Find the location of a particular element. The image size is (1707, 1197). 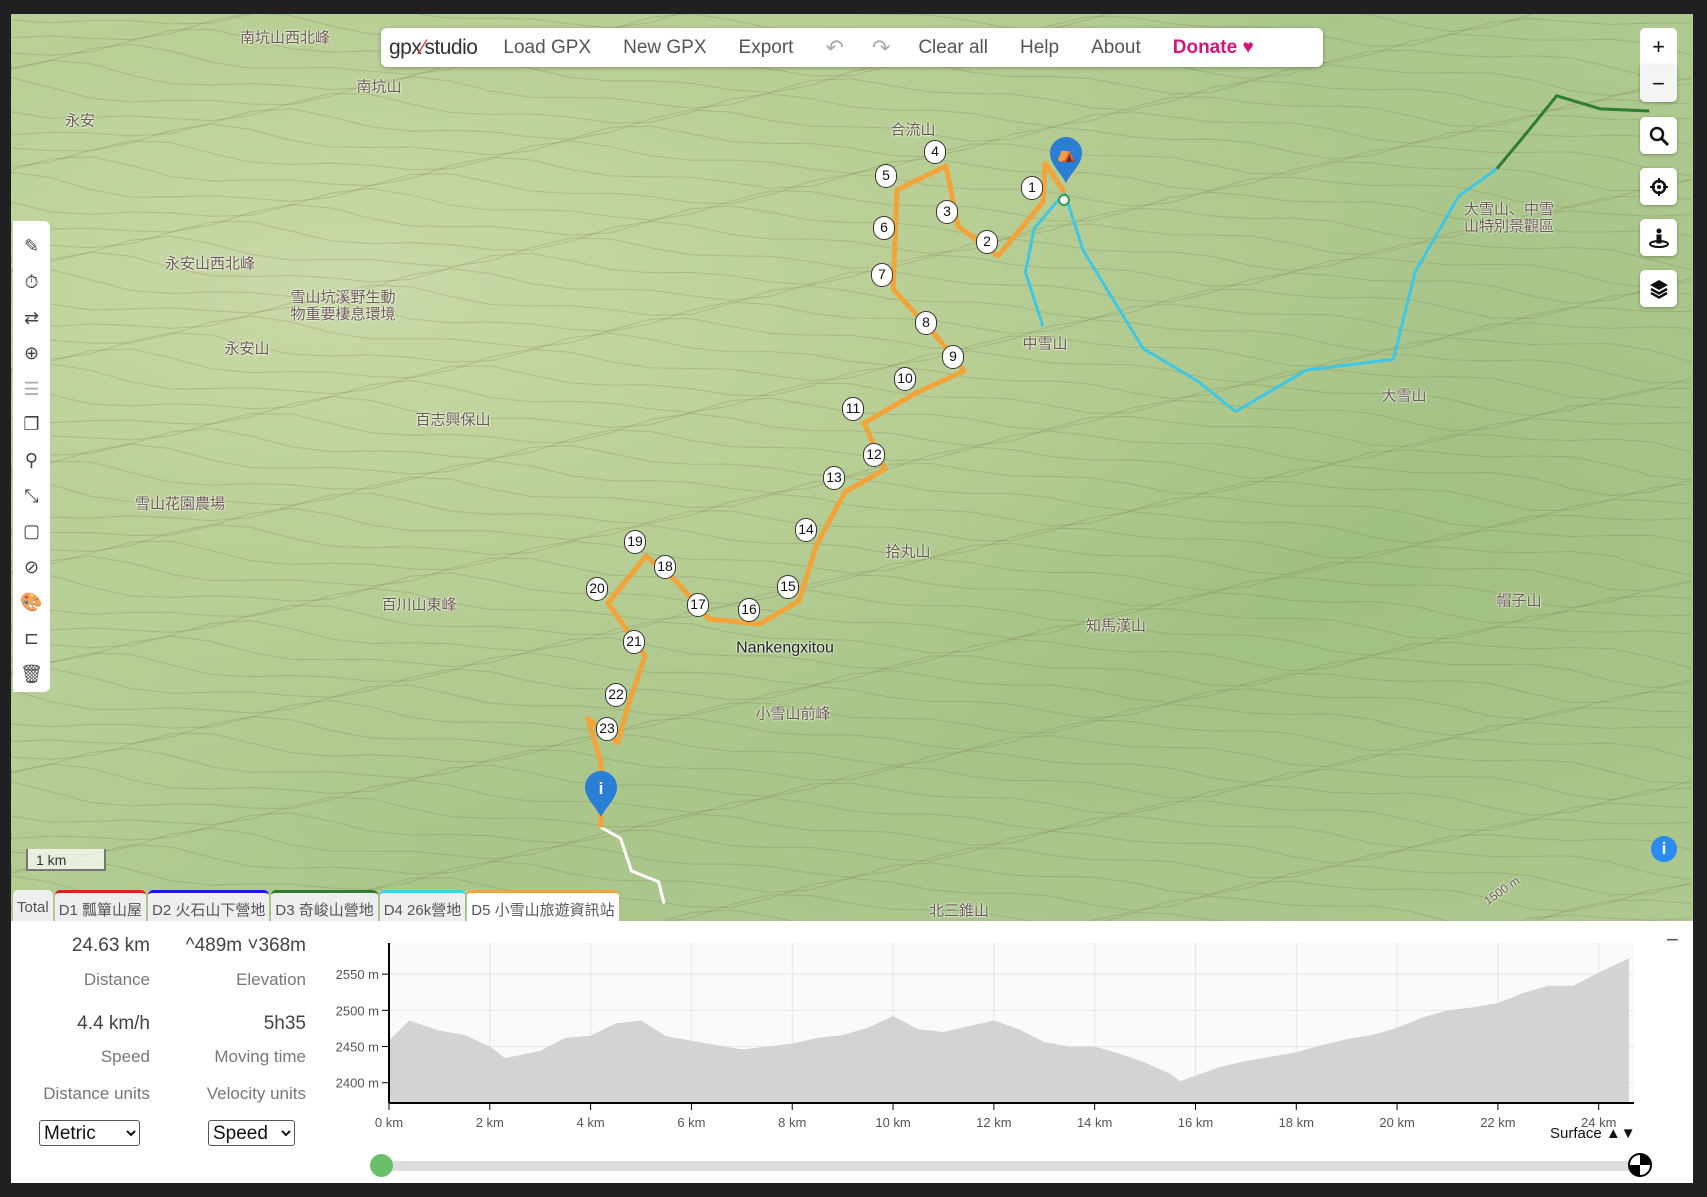

waypoint-marker: 11 is located at coordinates (853, 409).